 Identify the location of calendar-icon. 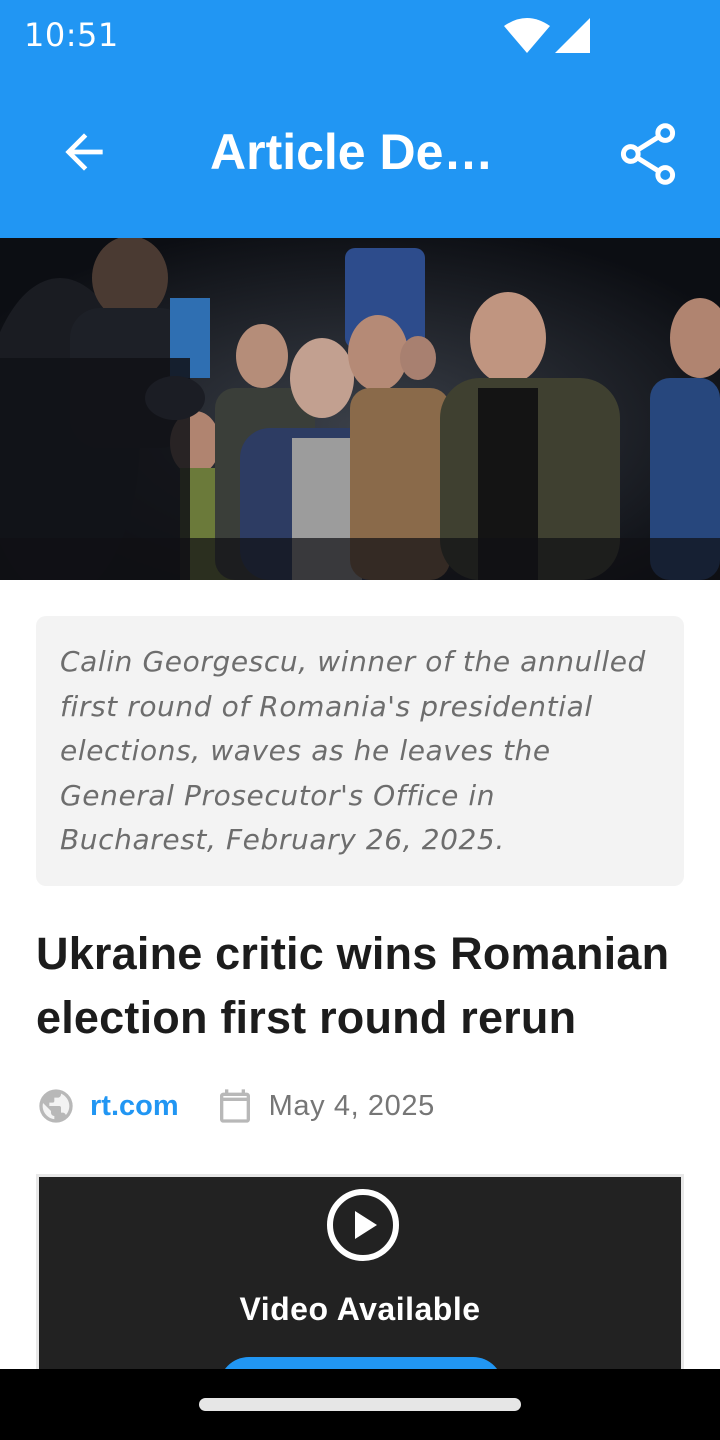
(234, 1106).